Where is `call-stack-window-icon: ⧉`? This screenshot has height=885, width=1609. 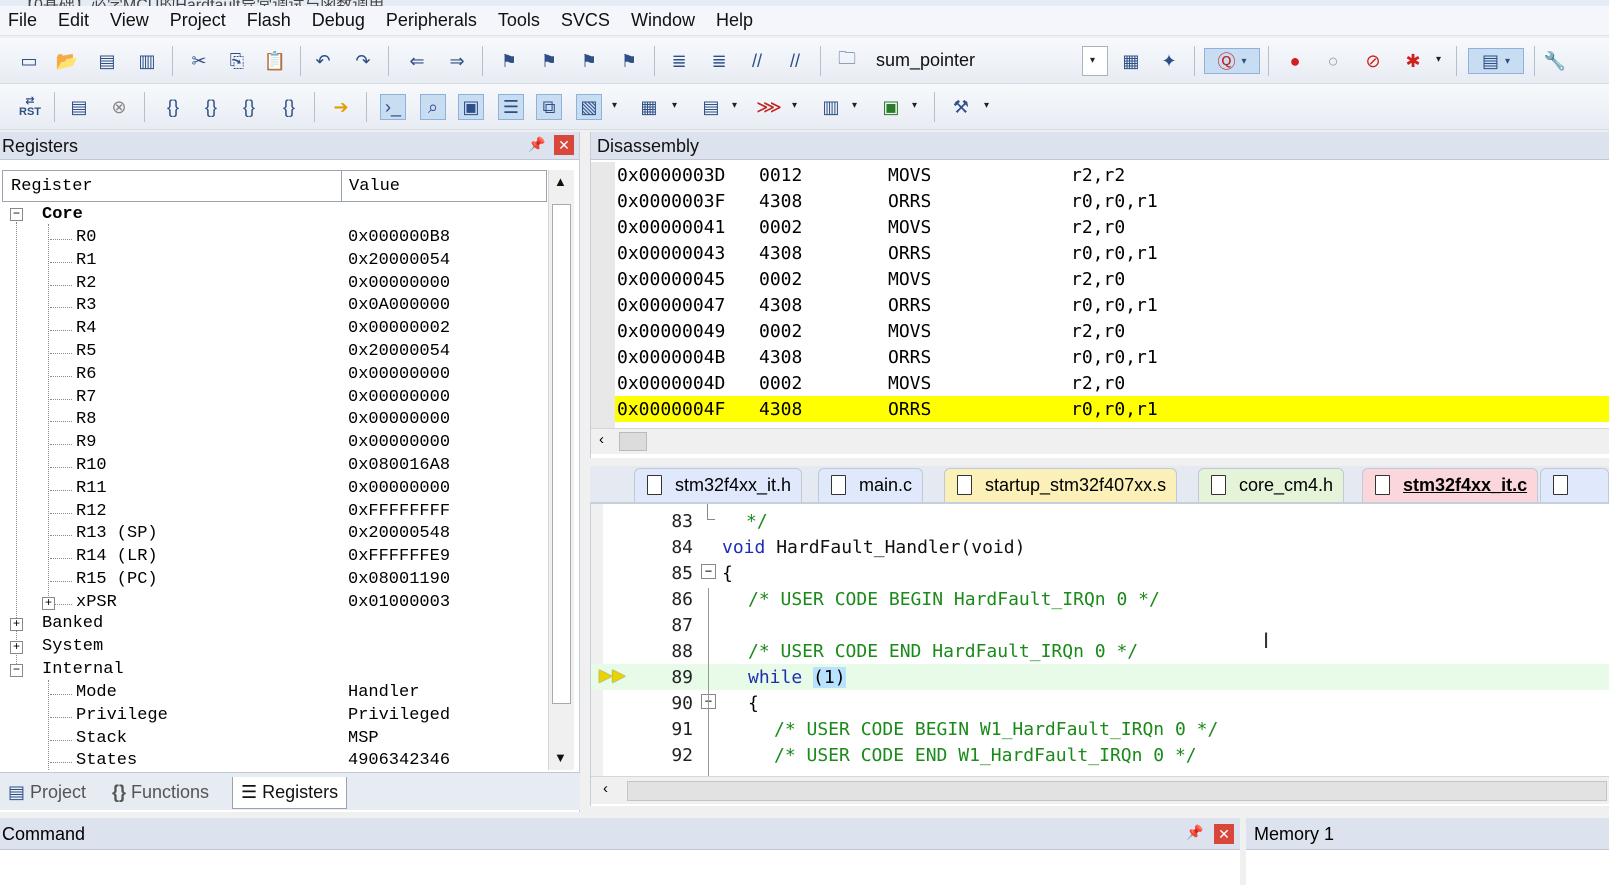
call-stack-window-icon: ⧉ is located at coordinates (549, 107).